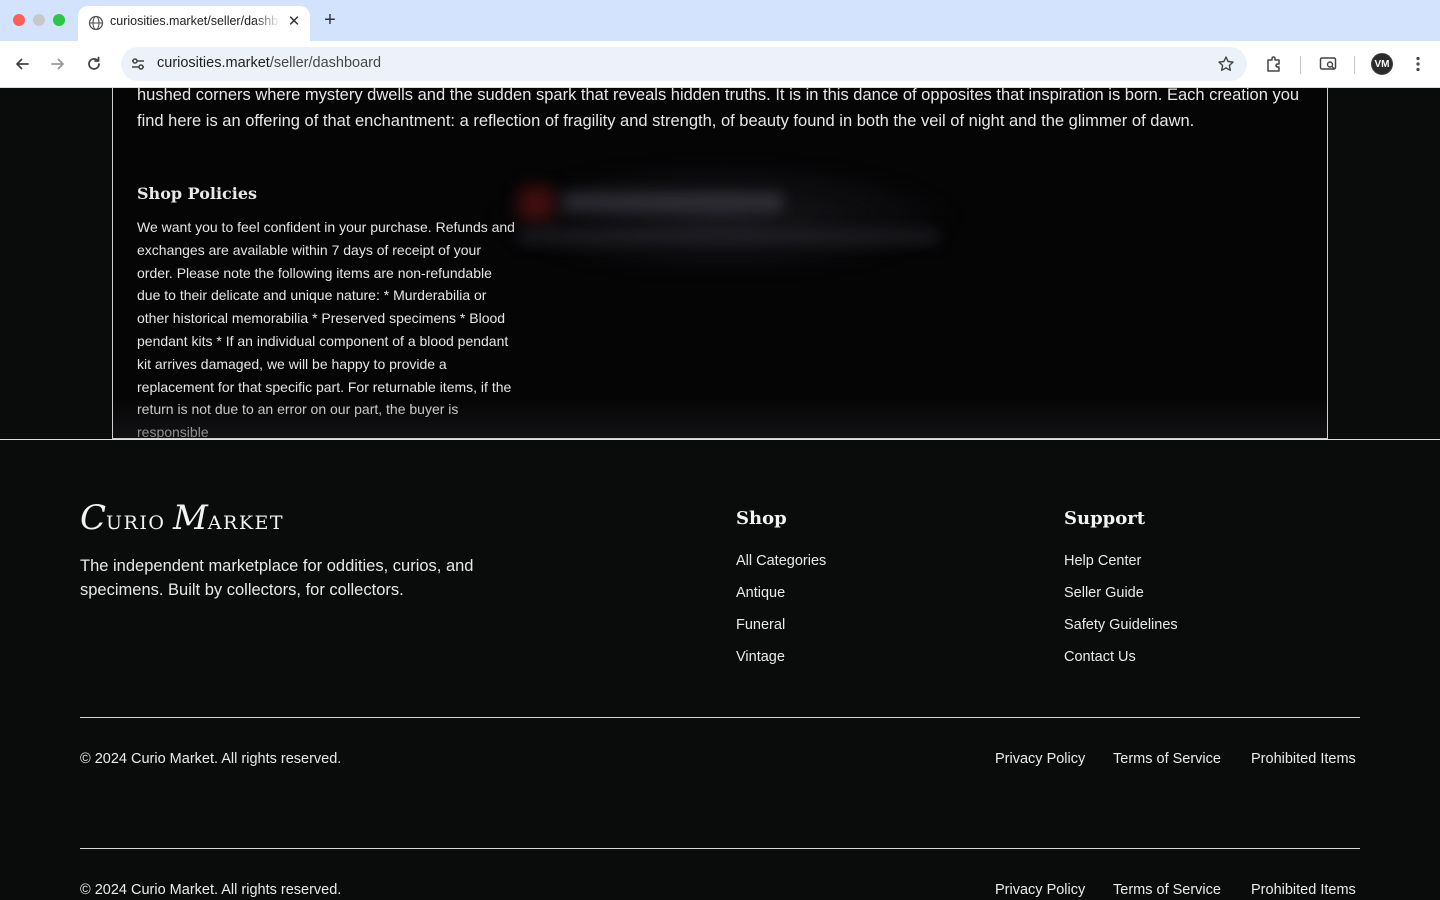 This screenshot has width=1440, height=900. I want to click on footer-link-antique: Antique, so click(760, 593).